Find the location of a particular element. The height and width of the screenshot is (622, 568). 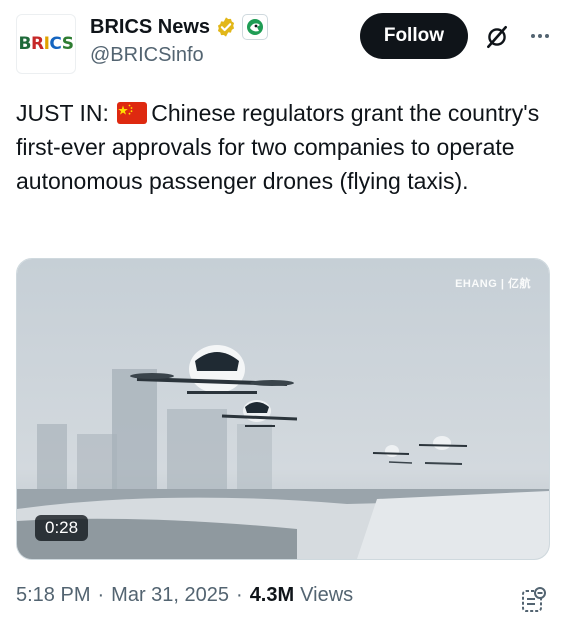

author-names: BRICS News @BRICSinfo is located at coordinates (179, 40).